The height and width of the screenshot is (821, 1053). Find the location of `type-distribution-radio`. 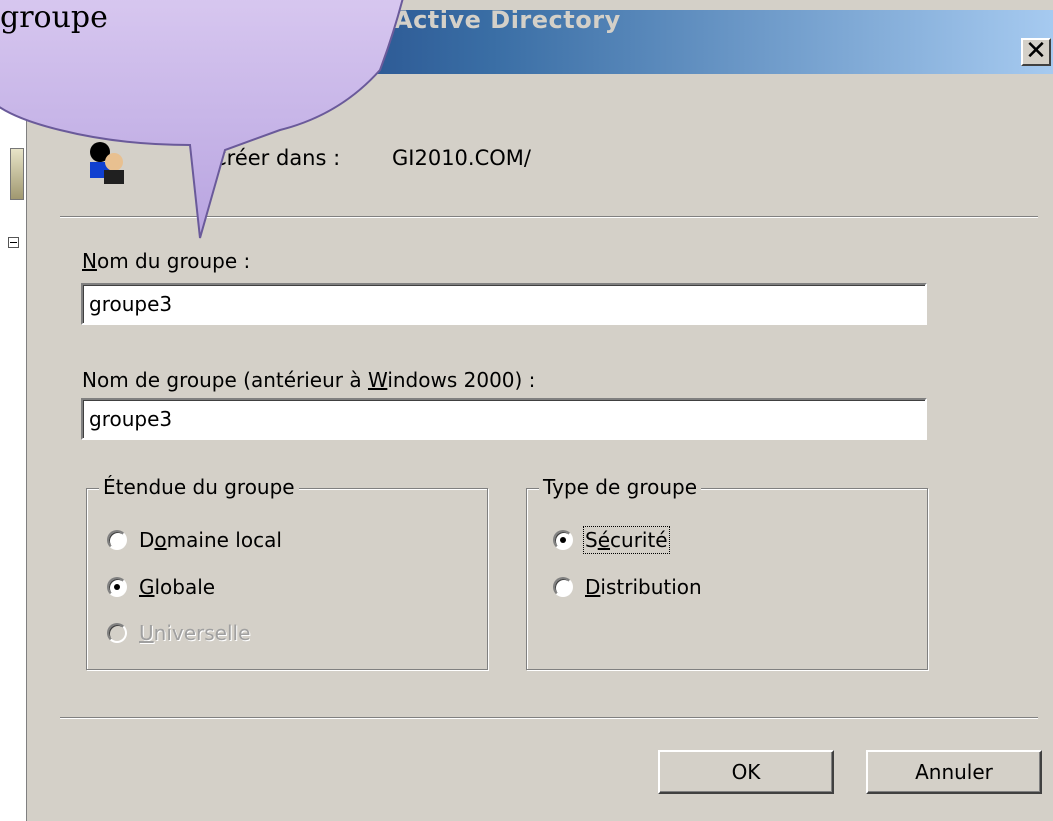

type-distribution-radio is located at coordinates (563, 587).